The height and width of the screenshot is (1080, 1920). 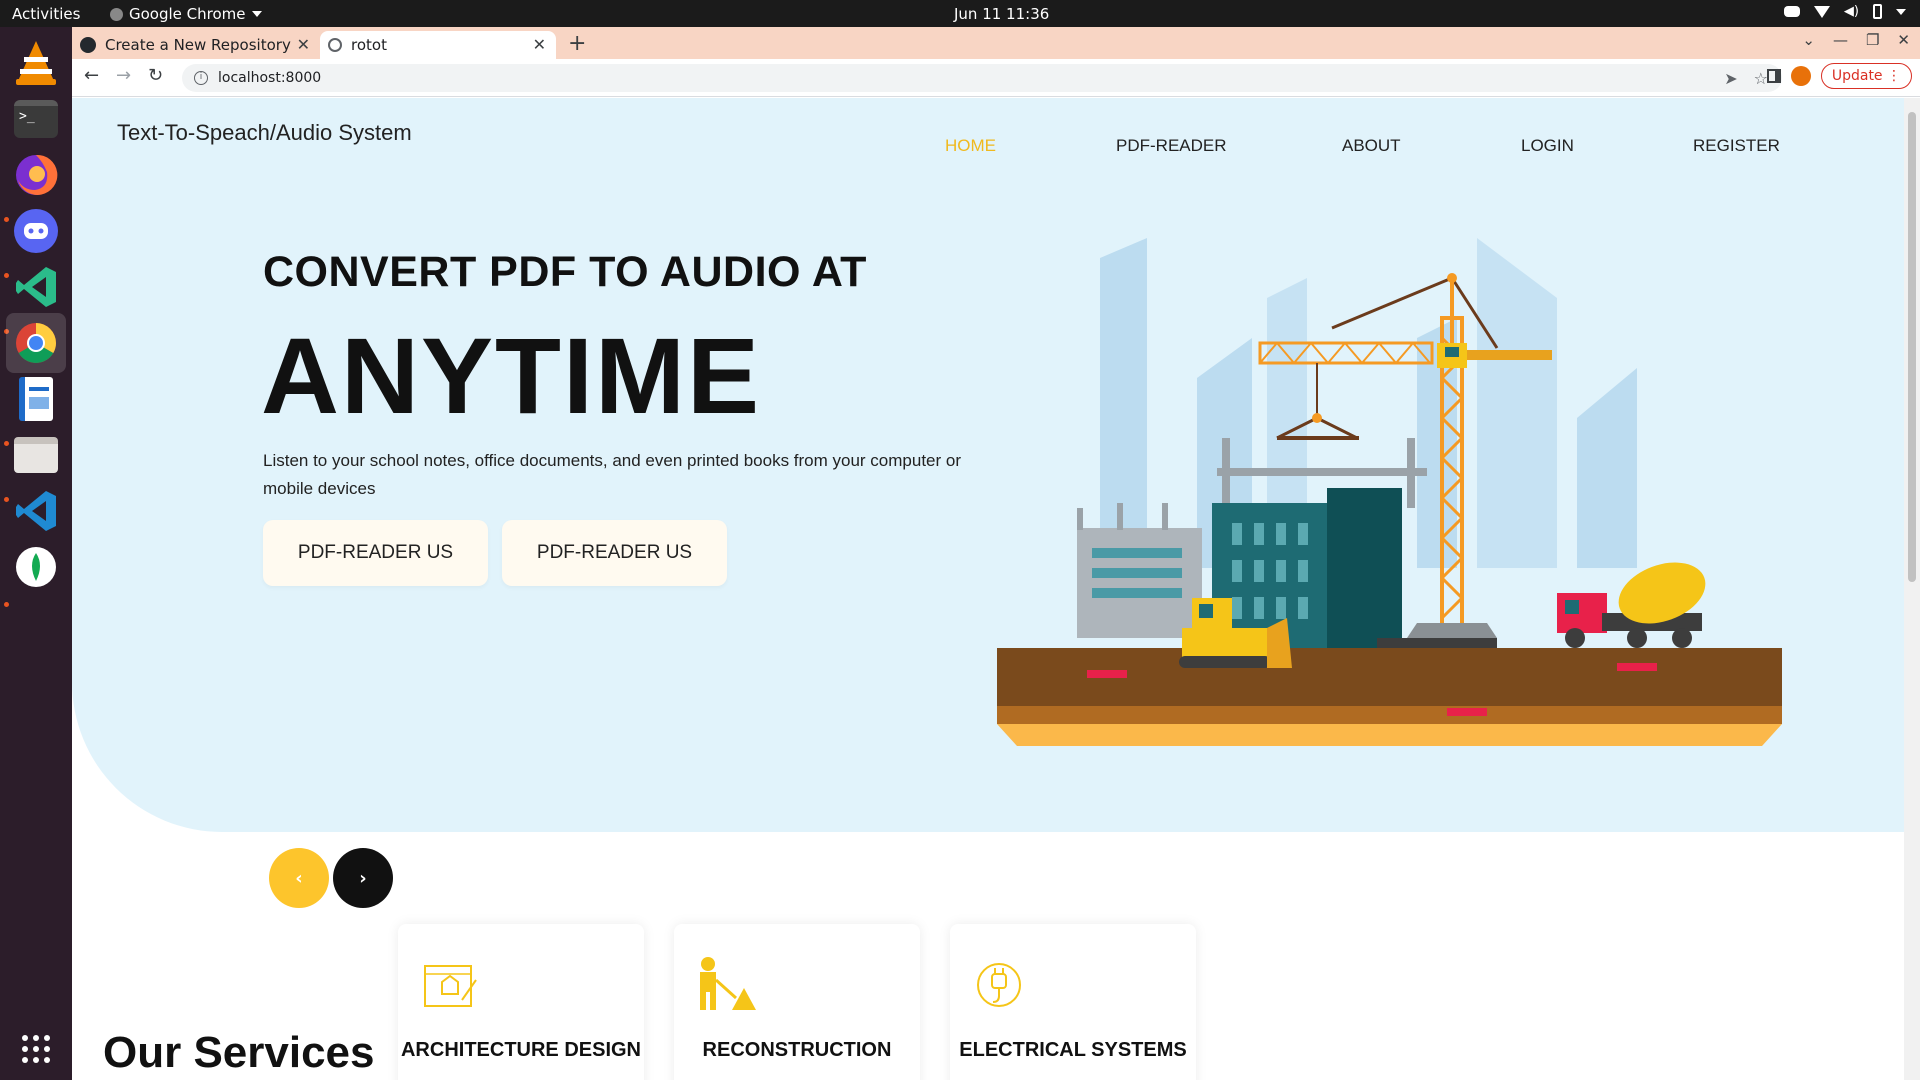 What do you see at coordinates (1800, 76) in the screenshot?
I see `profile-avatar` at bounding box center [1800, 76].